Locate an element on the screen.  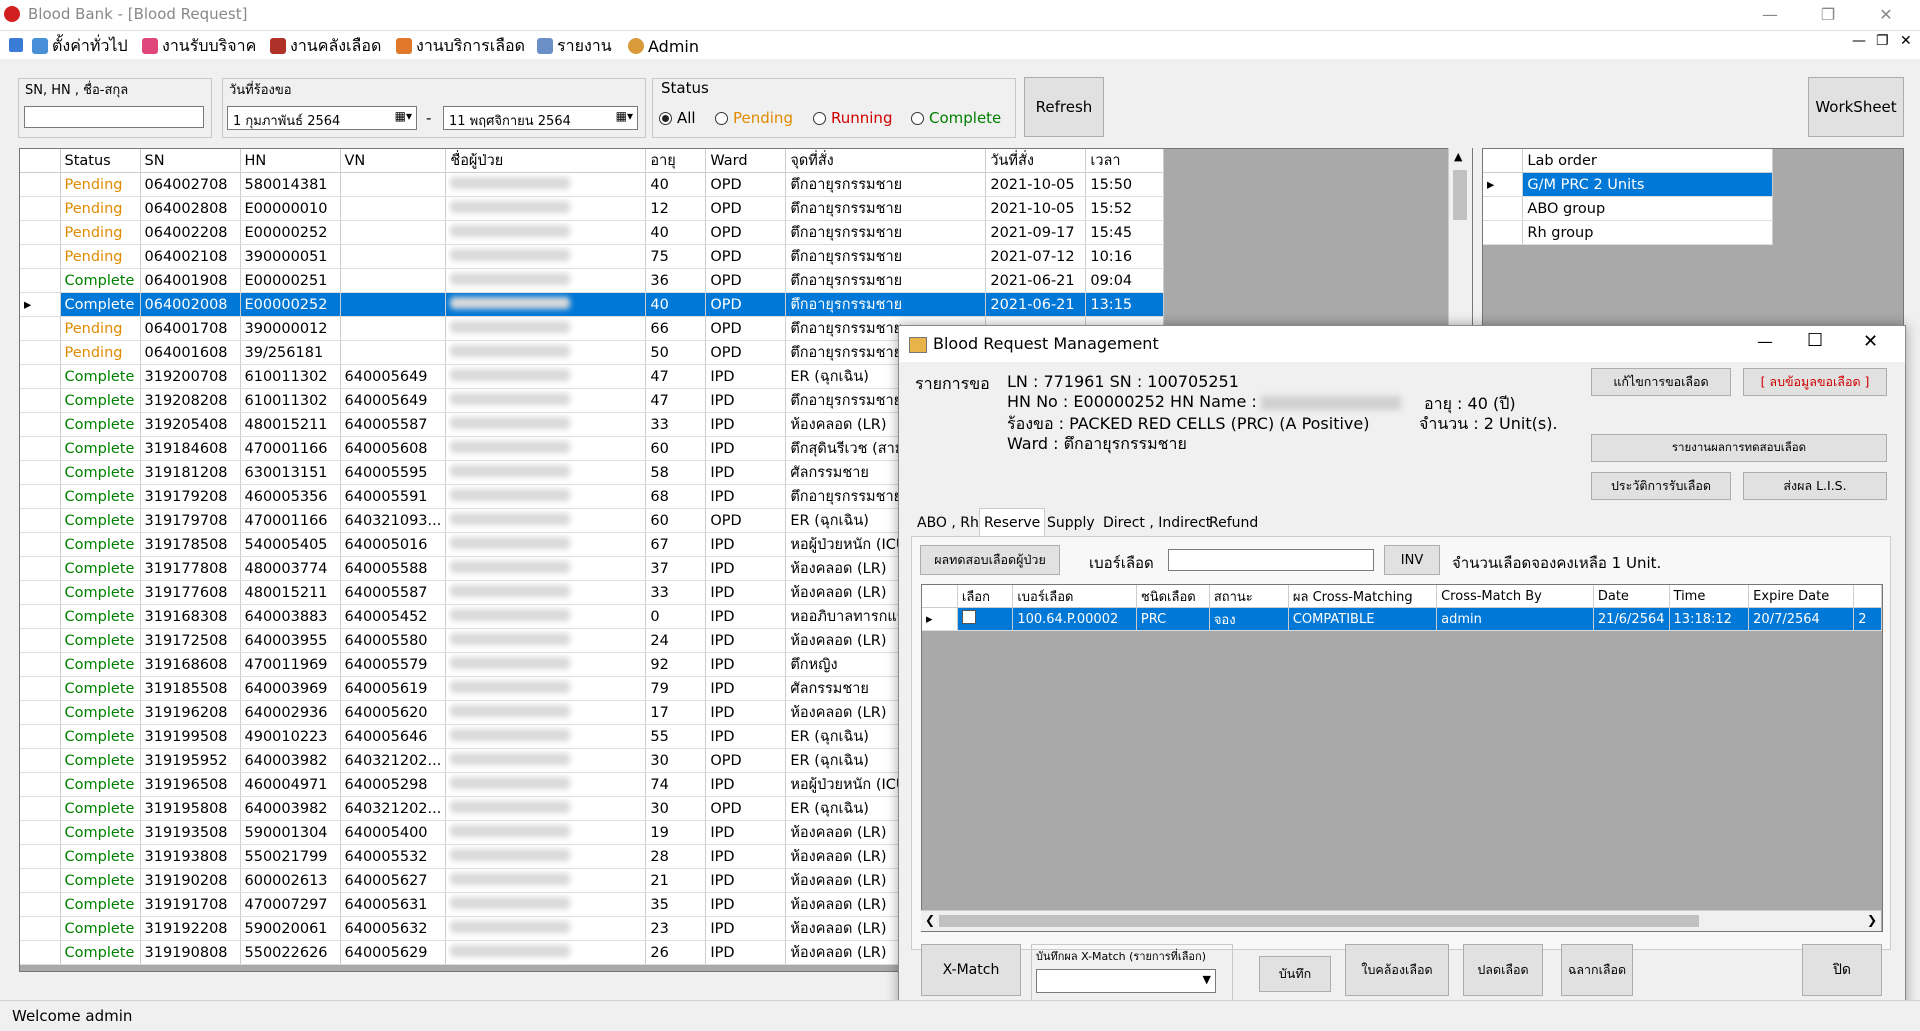
table-cell: 640005619 is located at coordinates (393, 688).